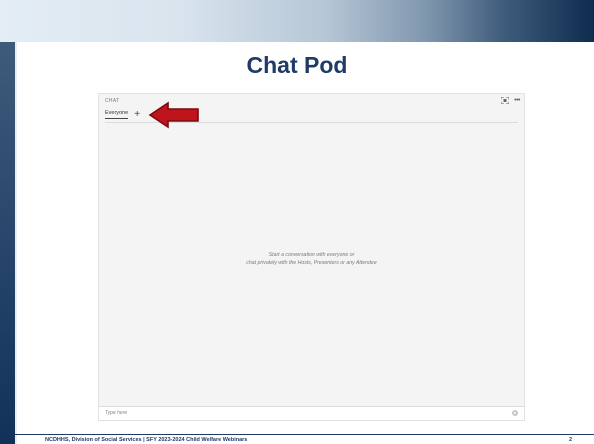 The image size is (594, 444). What do you see at coordinates (517, 100) in the screenshot?
I see `more-options-icon: •••` at bounding box center [517, 100].